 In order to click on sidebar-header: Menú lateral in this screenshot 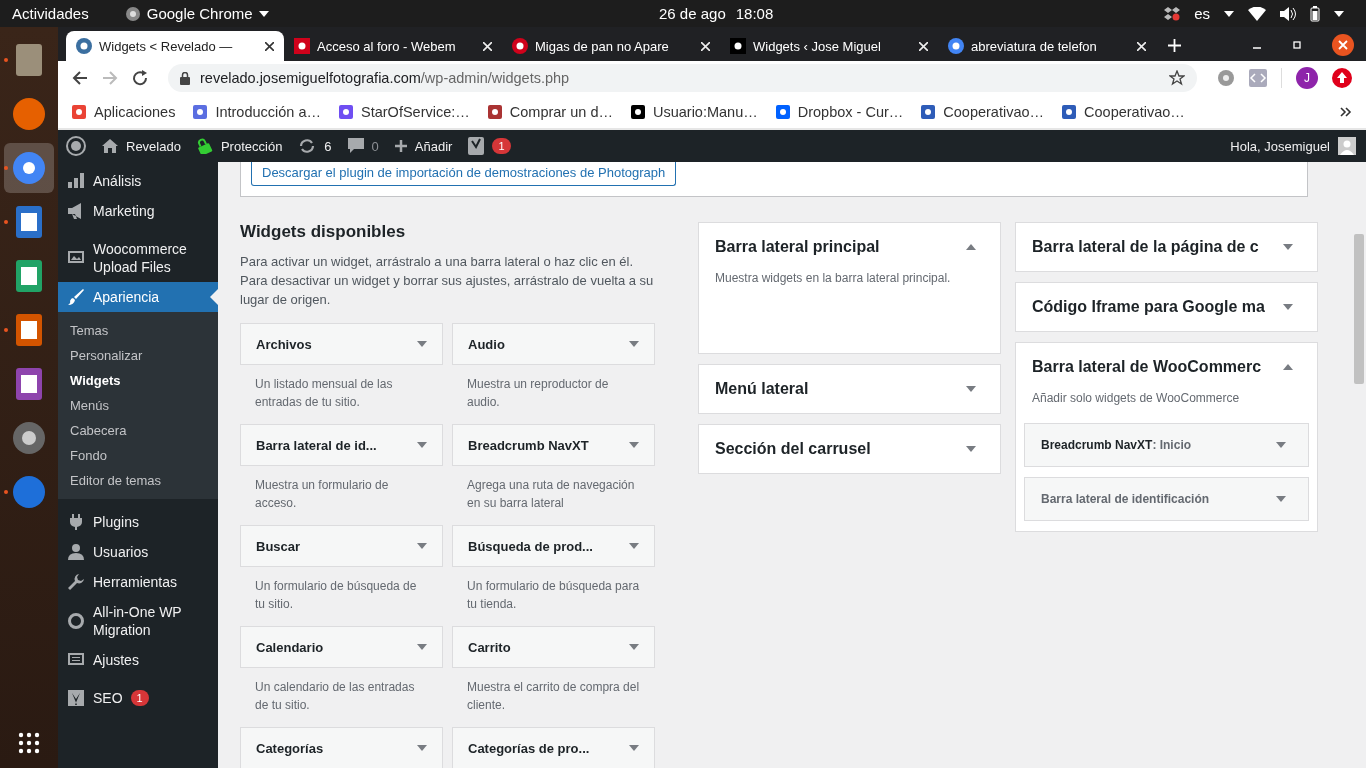, I will do `click(849, 389)`.